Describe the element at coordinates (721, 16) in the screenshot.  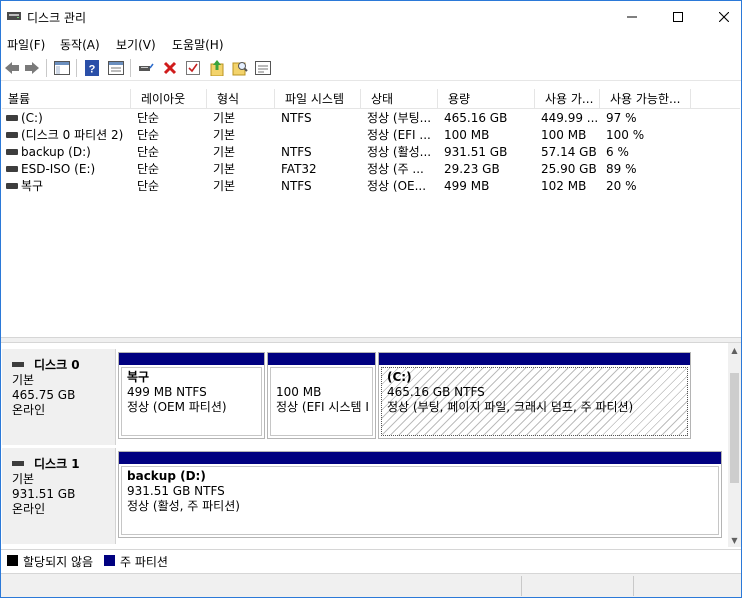
I see `close-button` at that location.